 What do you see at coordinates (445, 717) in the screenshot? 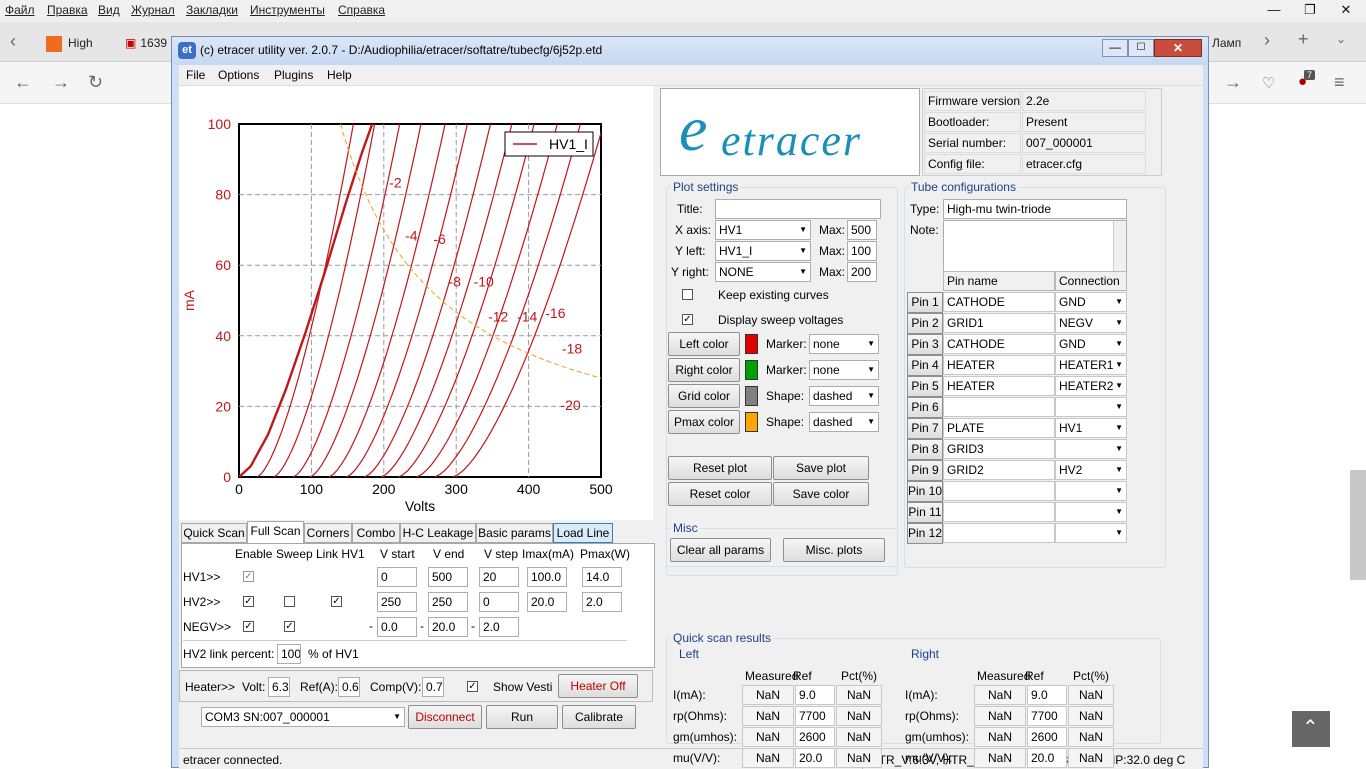
I see `disconnect-button: Disconnect` at bounding box center [445, 717].